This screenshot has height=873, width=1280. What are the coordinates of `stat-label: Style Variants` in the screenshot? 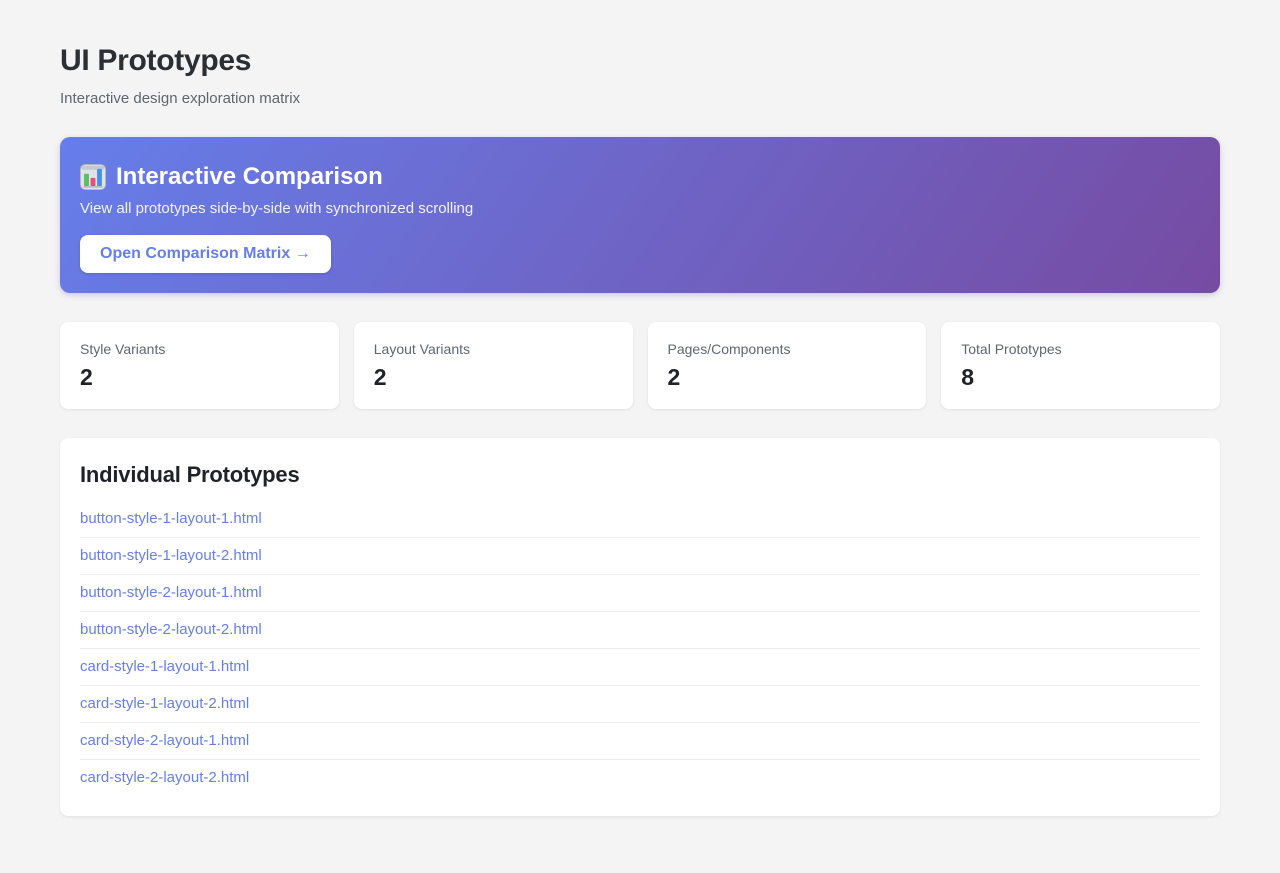 It's located at (123, 349).